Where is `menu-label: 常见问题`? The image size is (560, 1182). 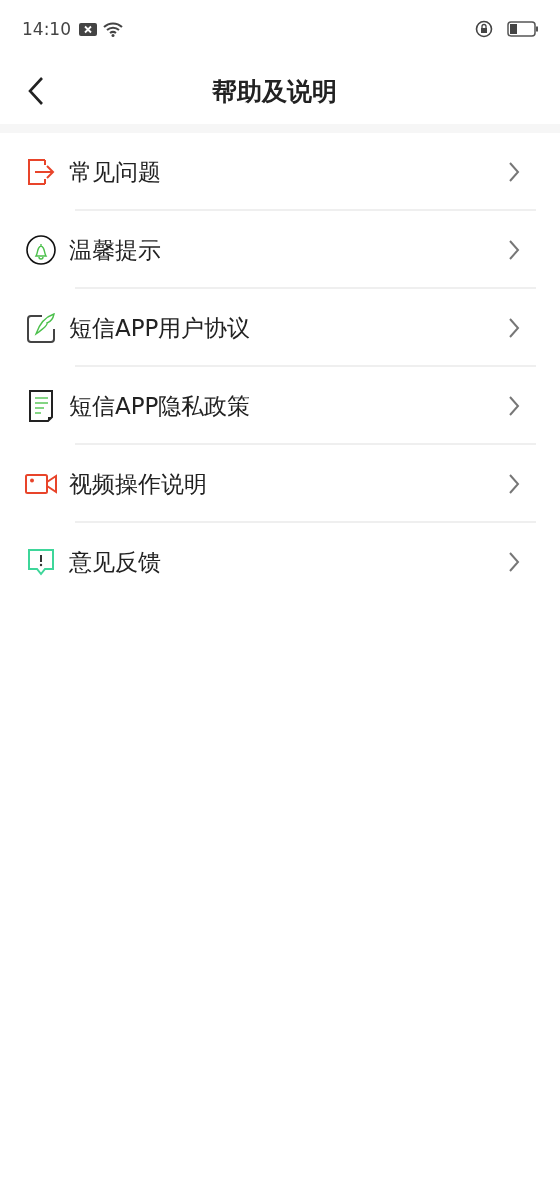
menu-label: 常见问题 is located at coordinates (115, 172).